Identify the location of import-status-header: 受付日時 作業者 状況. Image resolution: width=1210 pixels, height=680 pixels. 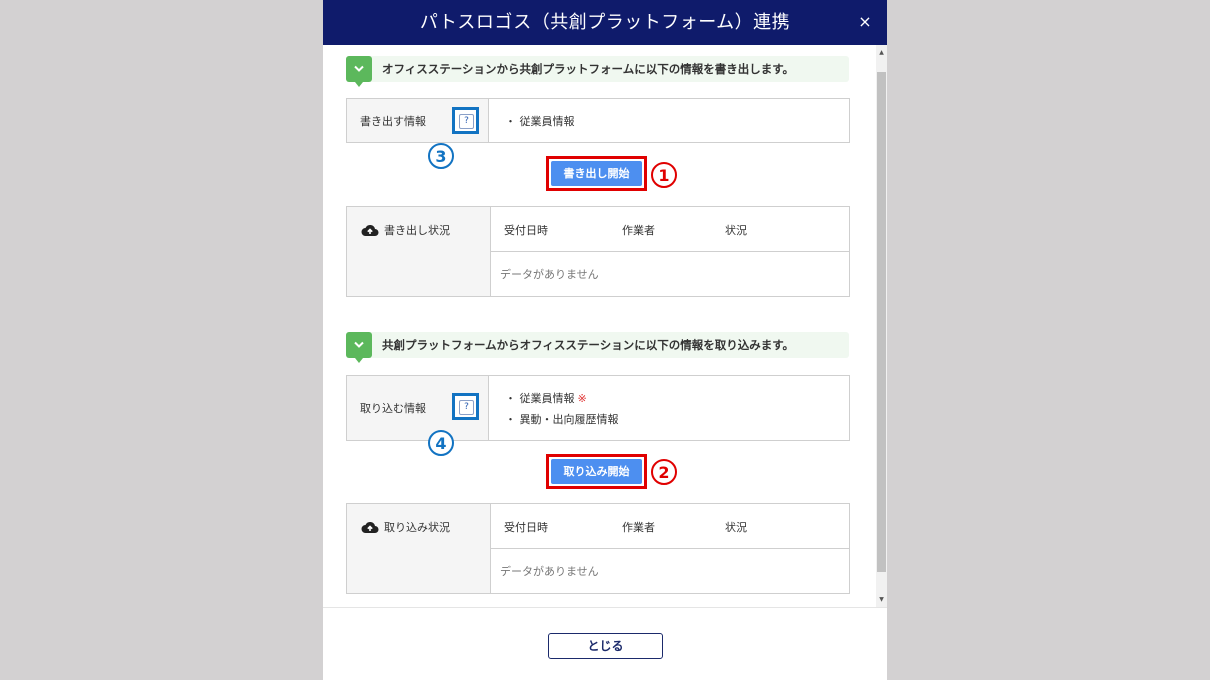
(670, 526).